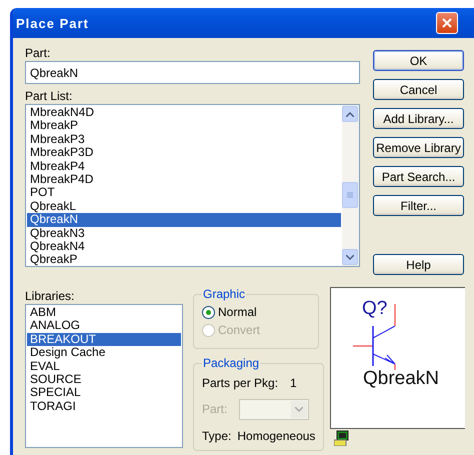  I want to click on list-item: ANALOG, so click(104, 326).